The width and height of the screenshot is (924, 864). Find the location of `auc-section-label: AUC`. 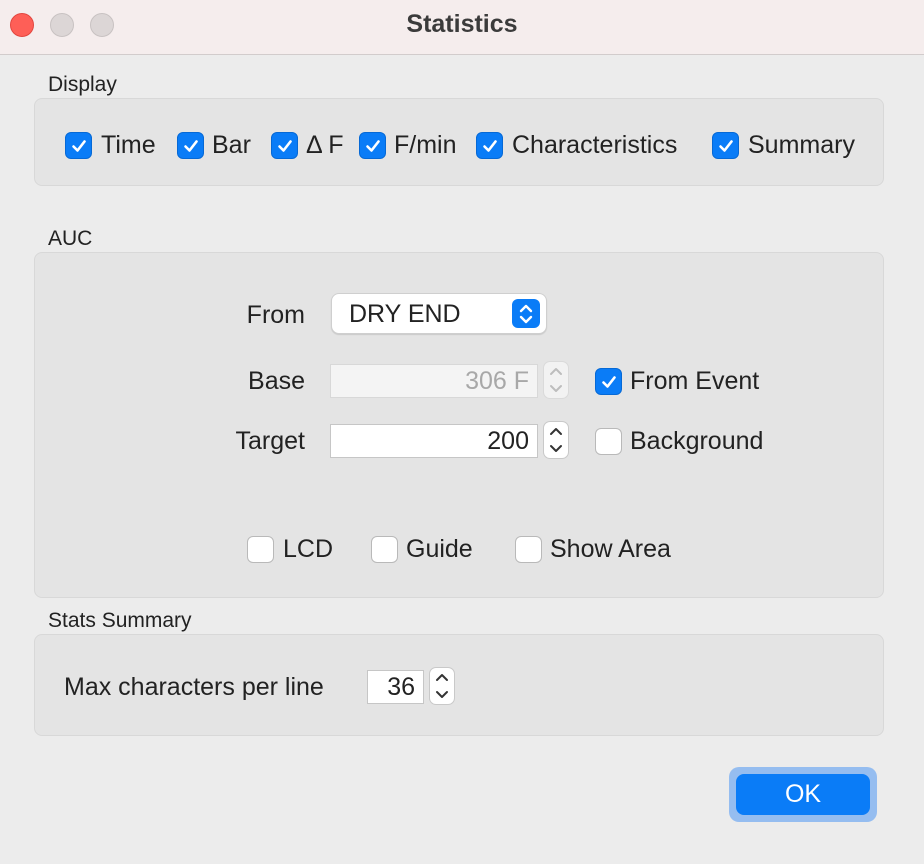

auc-section-label: AUC is located at coordinates (70, 238).